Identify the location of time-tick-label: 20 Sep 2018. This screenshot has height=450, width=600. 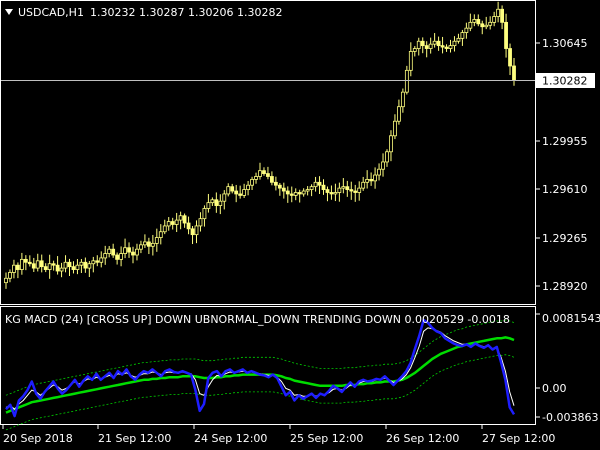
(38, 438).